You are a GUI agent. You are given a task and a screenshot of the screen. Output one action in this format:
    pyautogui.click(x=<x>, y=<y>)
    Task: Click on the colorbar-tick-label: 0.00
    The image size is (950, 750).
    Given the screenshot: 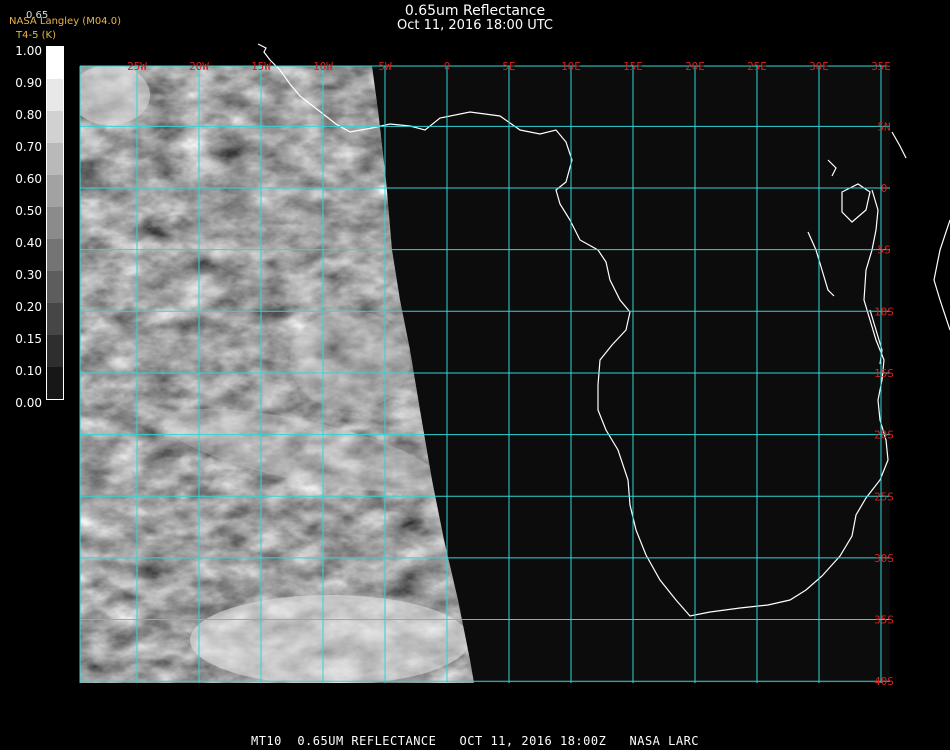 What is the action you would take?
    pyautogui.click(x=28, y=403)
    